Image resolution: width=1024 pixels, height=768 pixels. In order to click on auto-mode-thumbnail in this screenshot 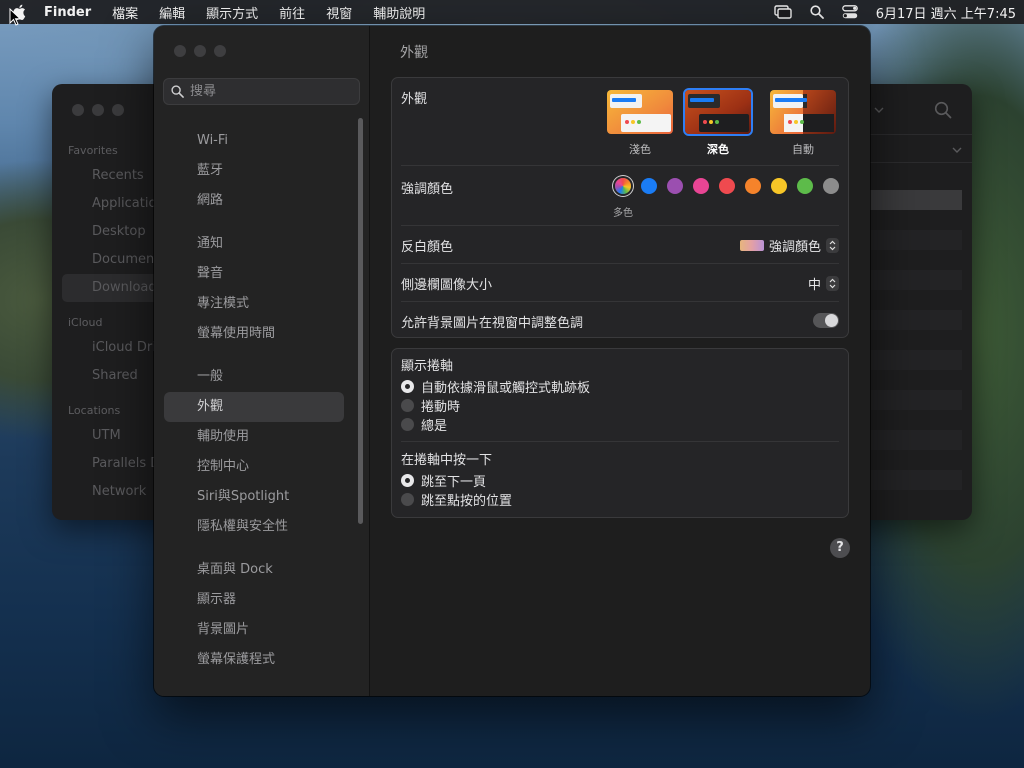, I will do `click(803, 112)`.